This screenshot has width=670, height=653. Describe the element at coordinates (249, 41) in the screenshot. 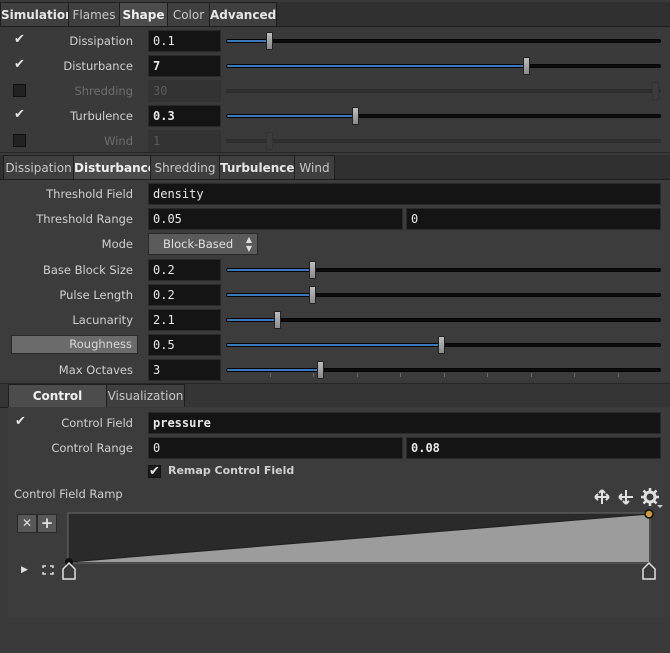

I see `dissipation-slider-fill` at that location.